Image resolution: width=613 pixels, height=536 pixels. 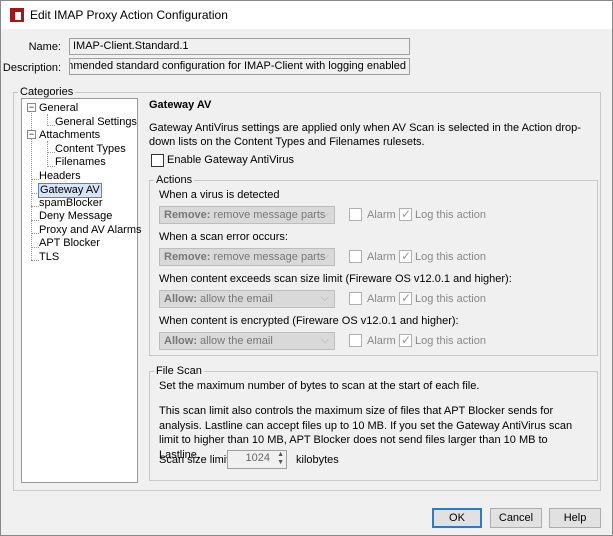 I want to click on tree-item-general-settings: General Settings, so click(x=96, y=122).